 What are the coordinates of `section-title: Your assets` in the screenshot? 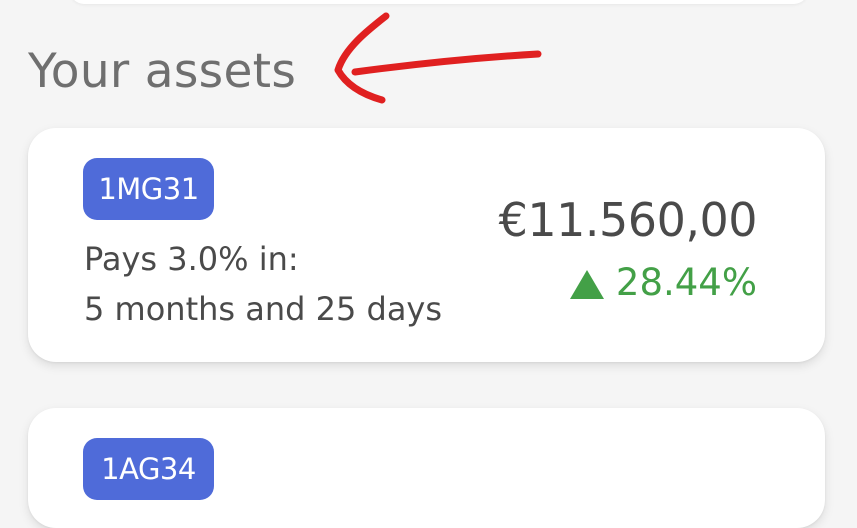 It's located at (162, 71).